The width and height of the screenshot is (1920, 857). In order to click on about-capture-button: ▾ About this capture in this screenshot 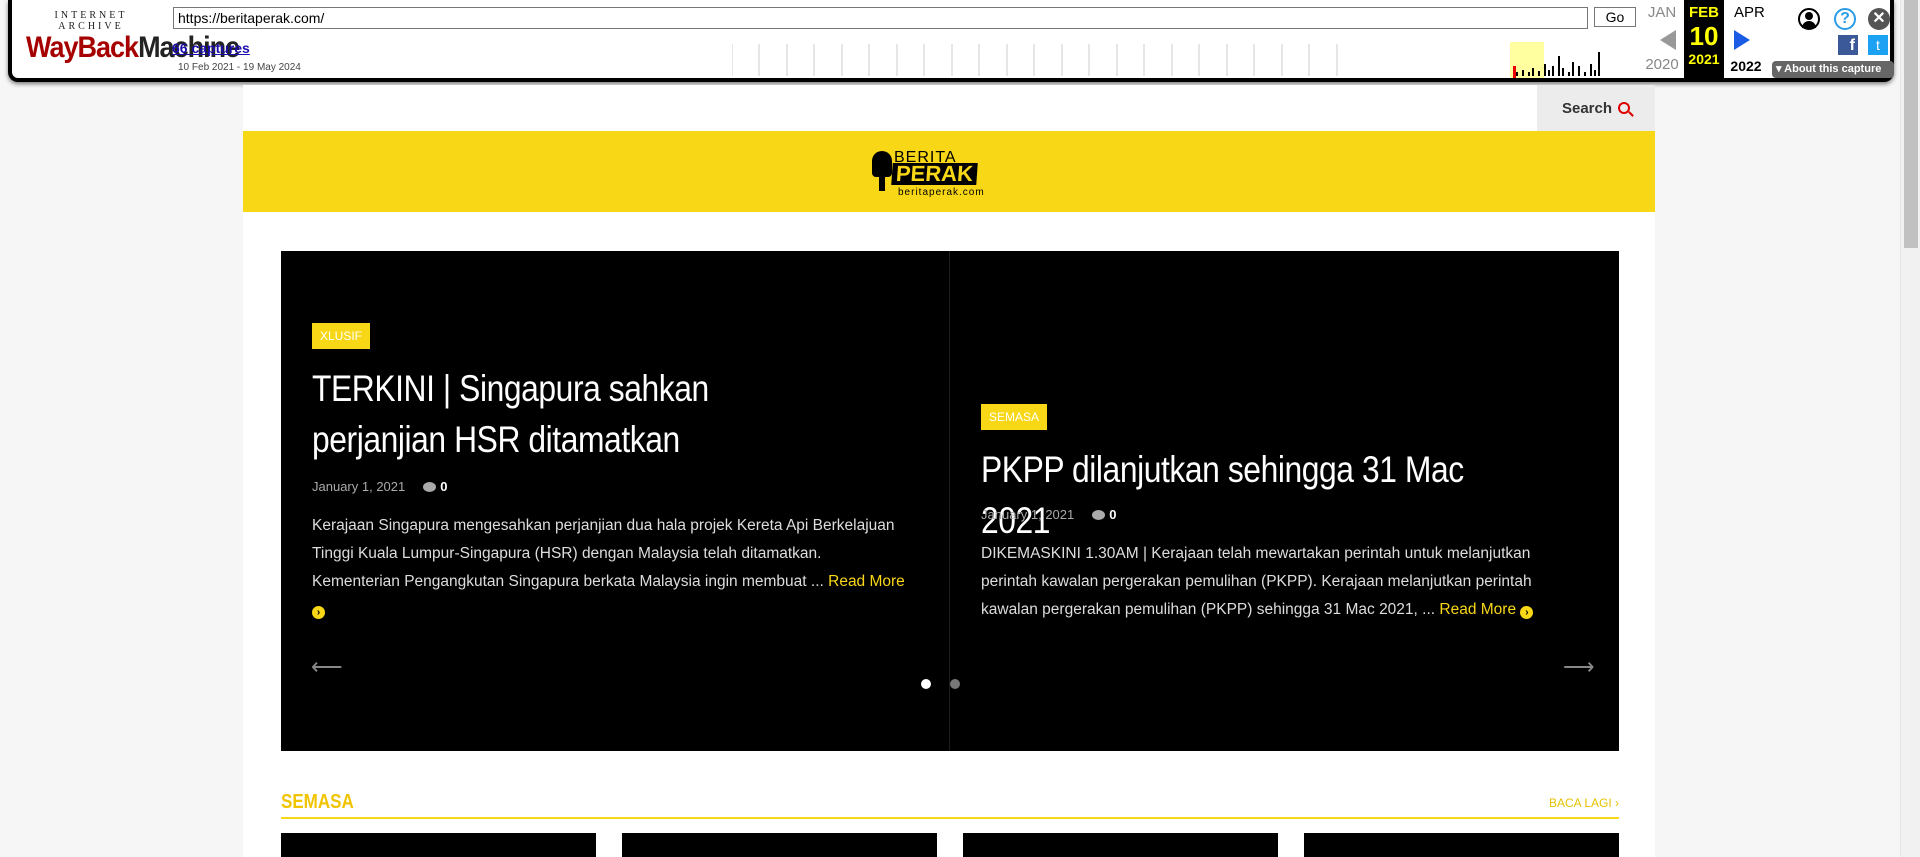, I will do `click(1833, 69)`.